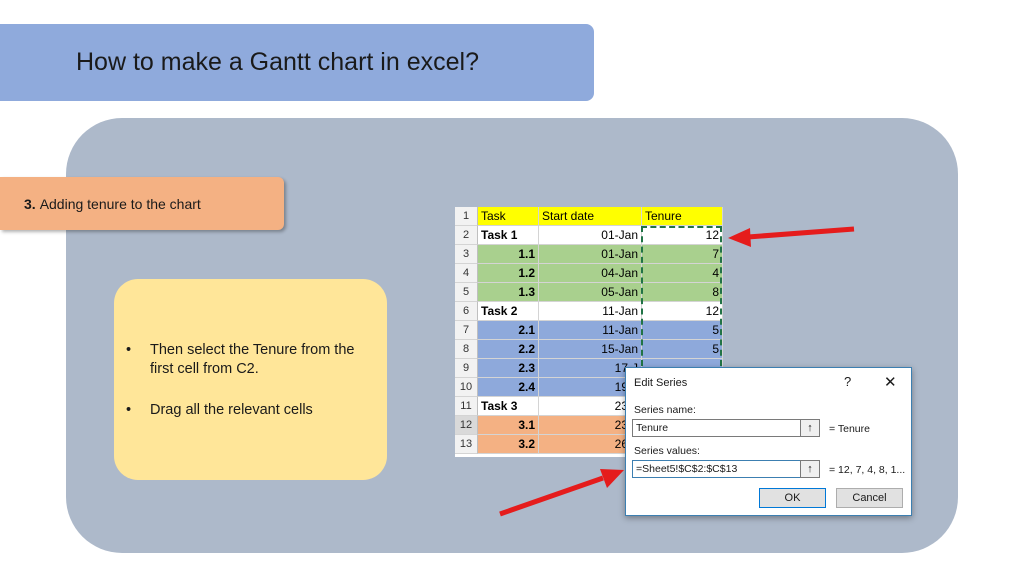 The image size is (1024, 576). I want to click on arrow-to-series-values-icon, so click(561, 493).